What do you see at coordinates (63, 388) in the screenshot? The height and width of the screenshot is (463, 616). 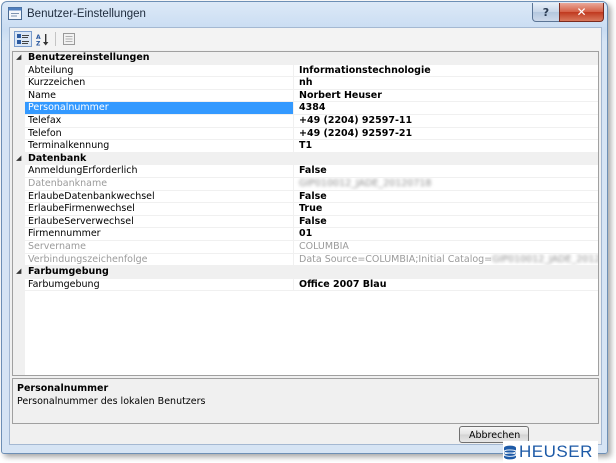 I see `description-title: Personalnummer` at bounding box center [63, 388].